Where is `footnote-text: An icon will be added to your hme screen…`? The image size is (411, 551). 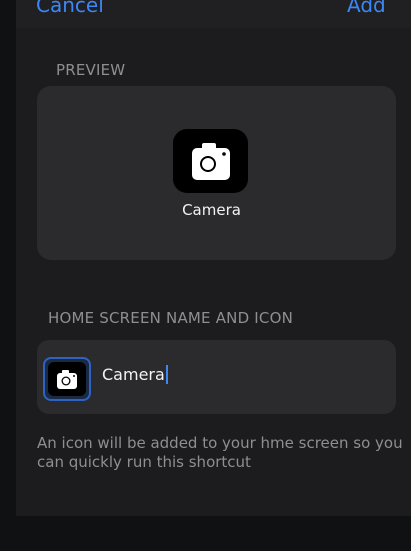
footnote-text: An icon will be added to your hme screen… is located at coordinates (224, 453).